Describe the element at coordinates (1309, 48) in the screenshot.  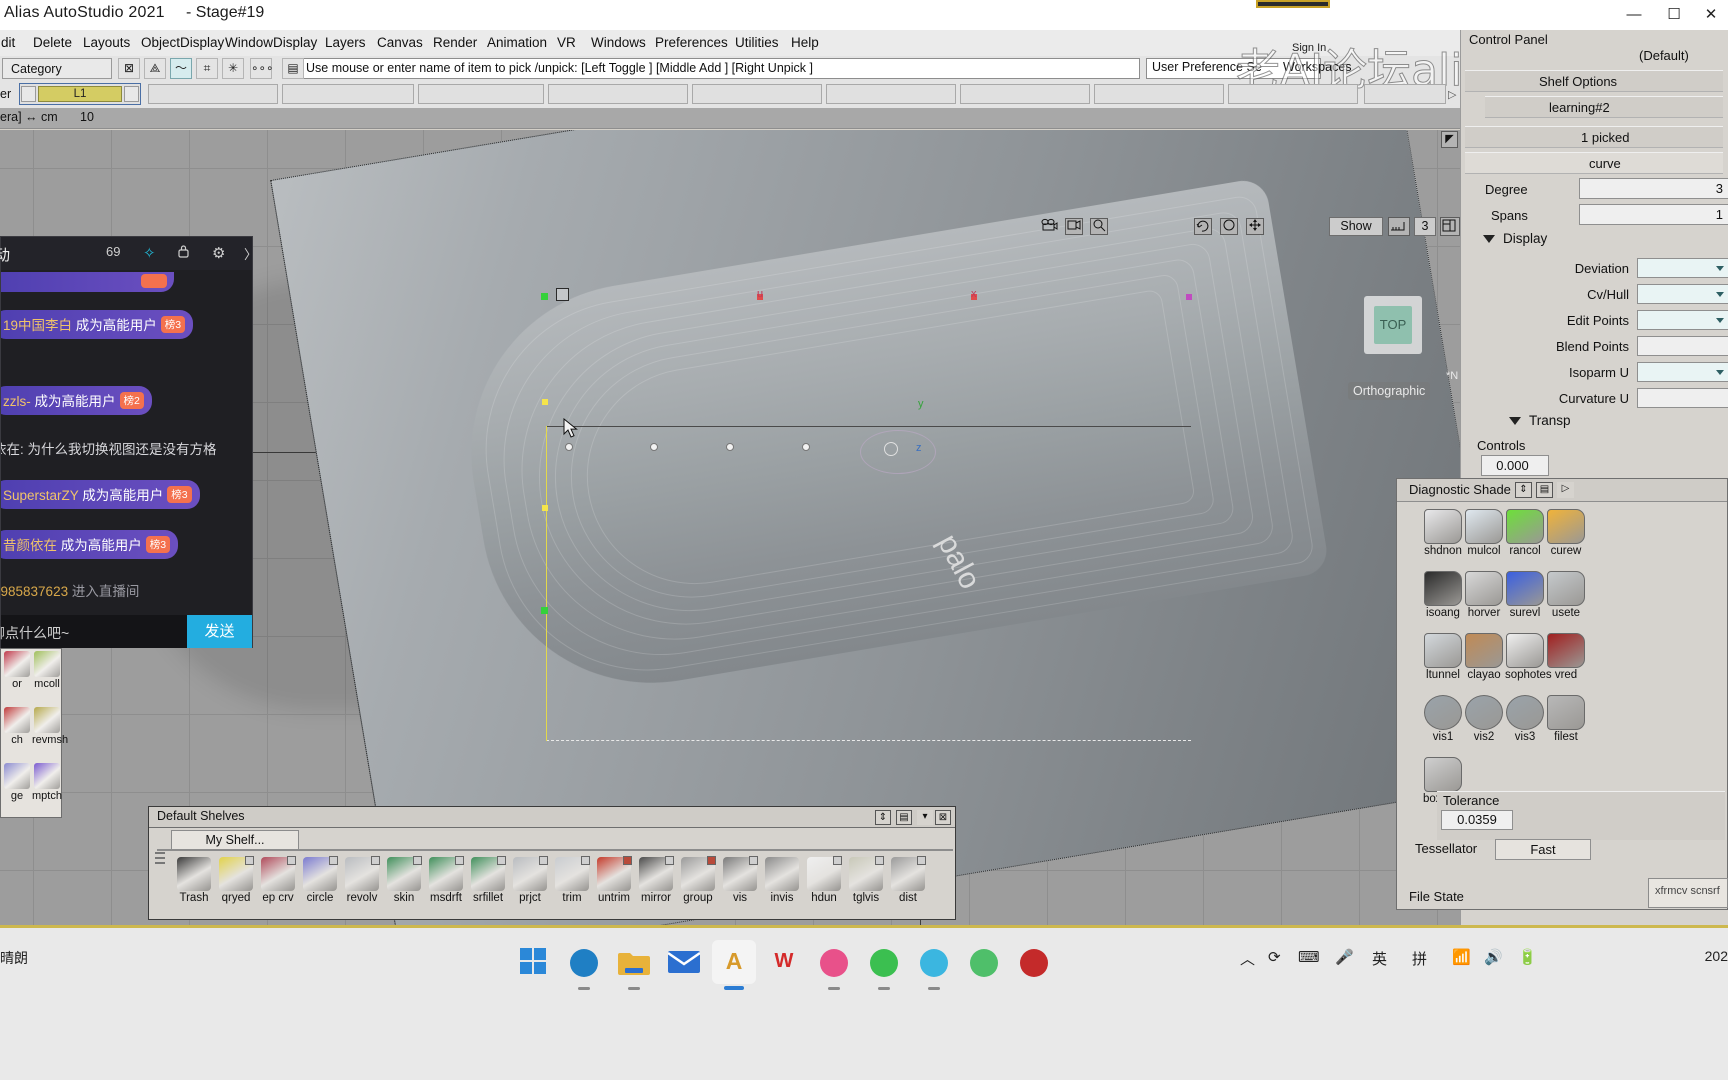
I see `sign-in-link: Sign In` at that location.